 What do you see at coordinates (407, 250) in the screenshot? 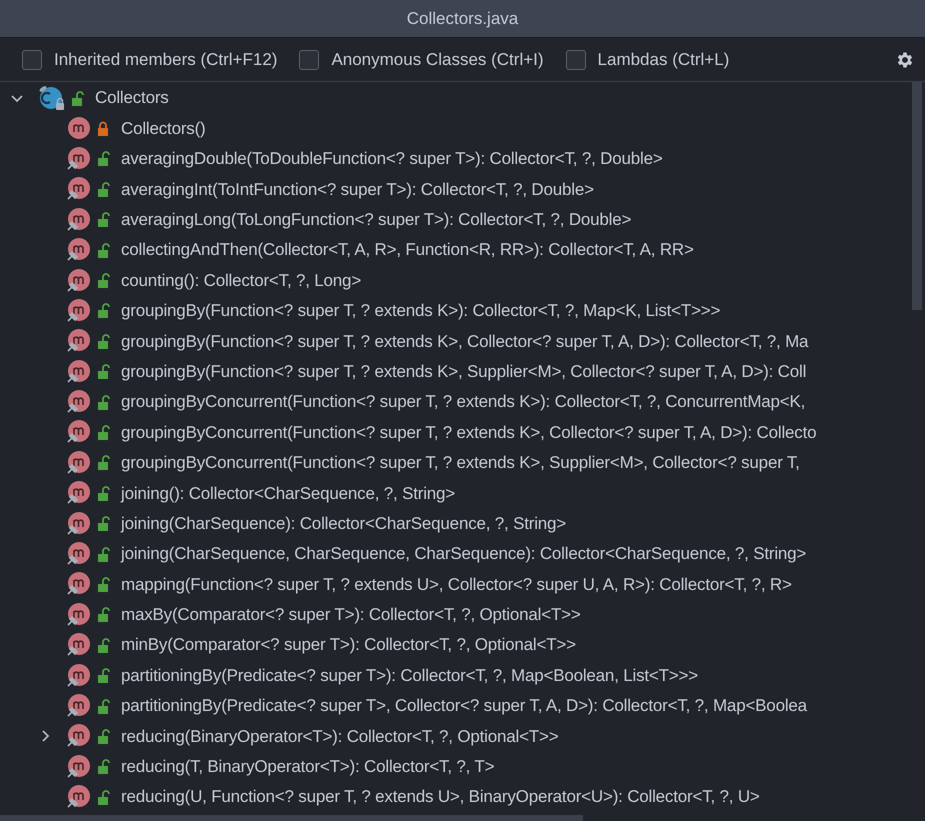
I see `method-signature: collectingAndThen(Collector<T, A, R>, Function<R, RR>): Collector<T, A, RR>` at bounding box center [407, 250].